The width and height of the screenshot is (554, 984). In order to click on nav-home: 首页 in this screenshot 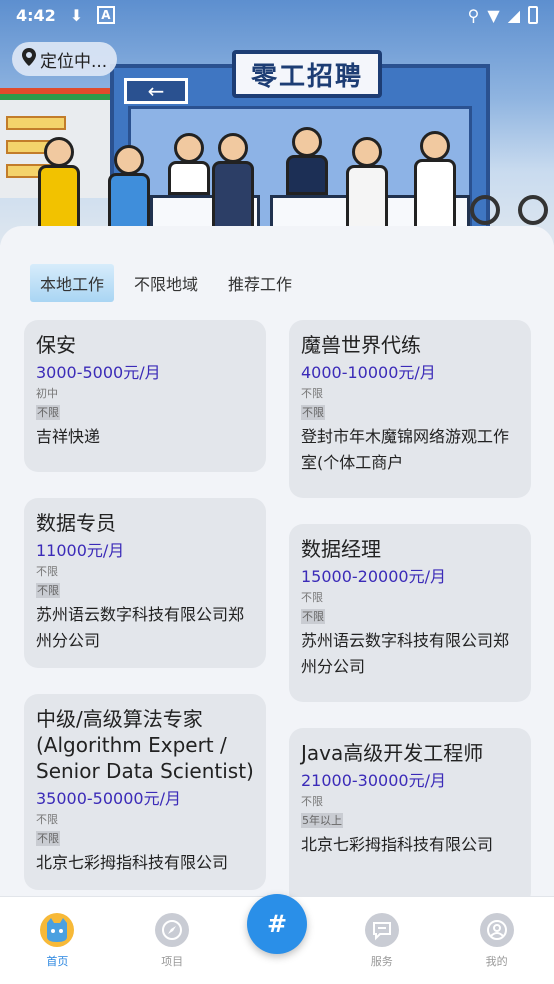, I will do `click(57, 933)`.